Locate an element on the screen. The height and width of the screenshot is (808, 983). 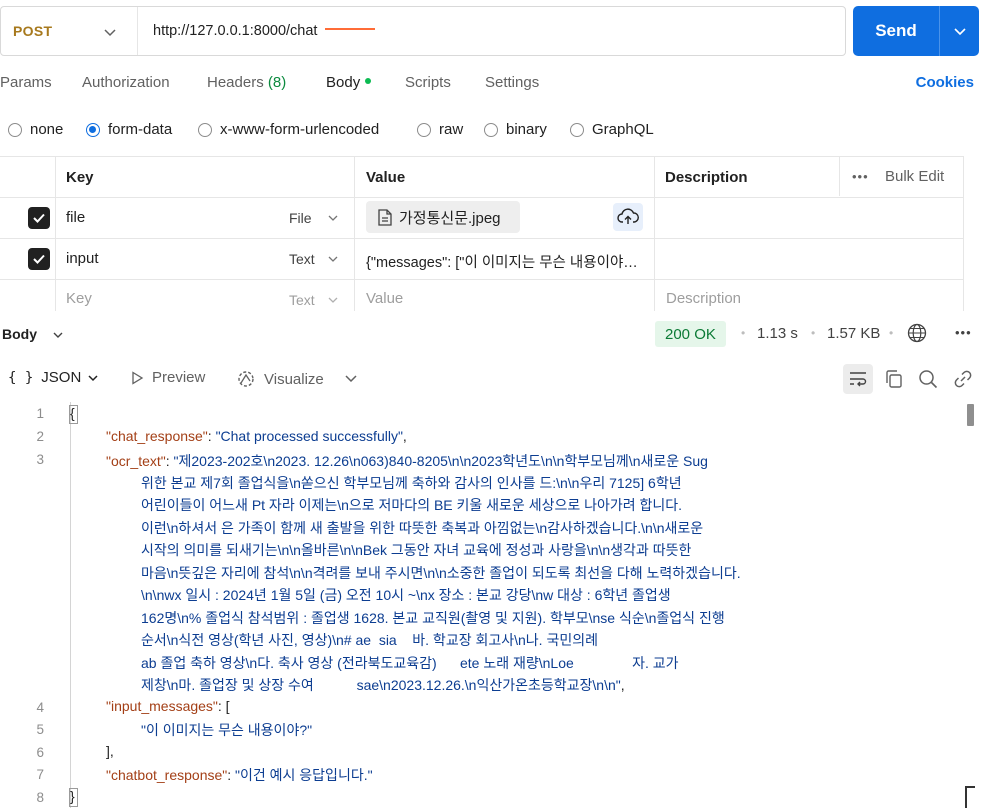
json-key: "input_messages" is located at coordinates (162, 706).